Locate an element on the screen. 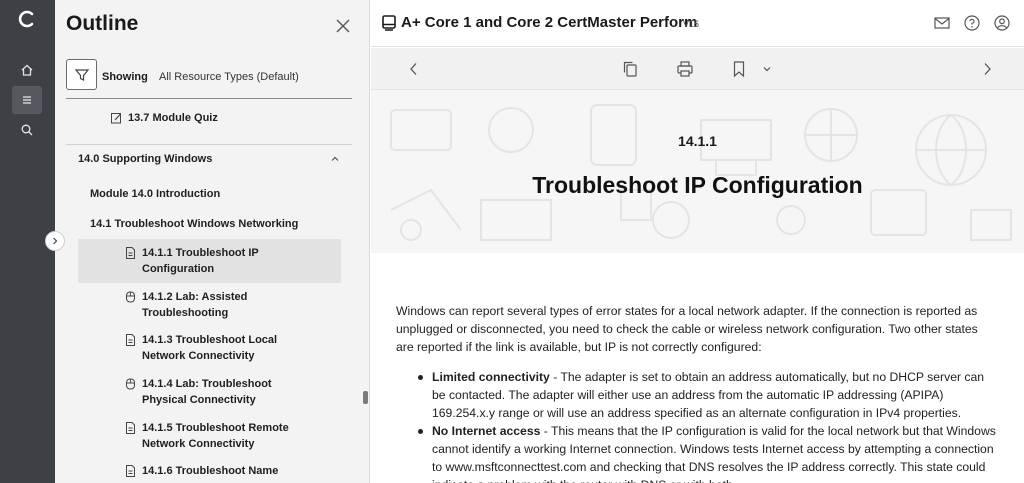 This screenshot has width=1024, height=483. course-title: A+ Core 1 and Core 2 CertMaster Perform is located at coordinates (549, 22).